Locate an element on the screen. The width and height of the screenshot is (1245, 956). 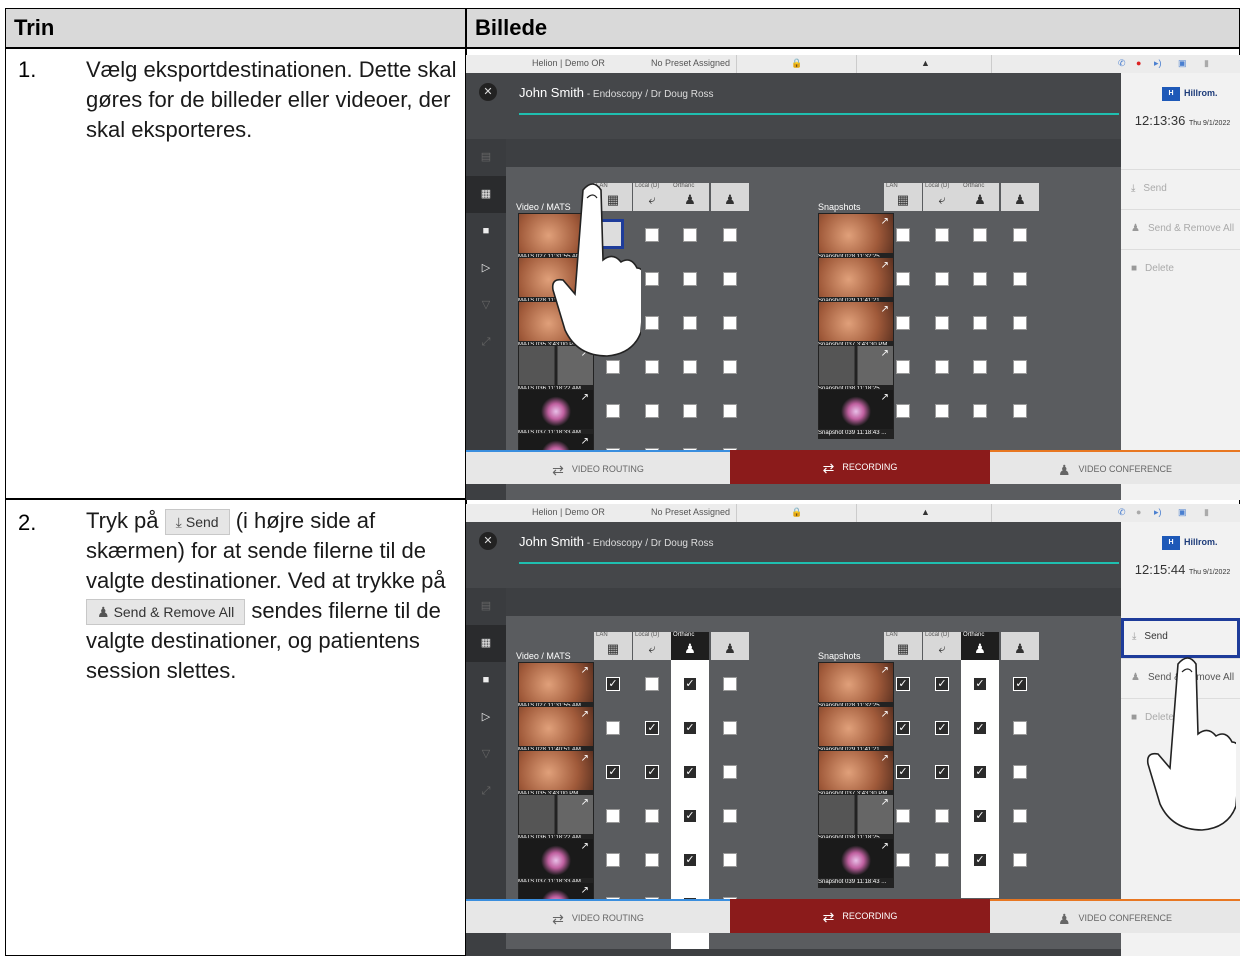
phone-icon: ✆ is located at coordinates (1122, 512).